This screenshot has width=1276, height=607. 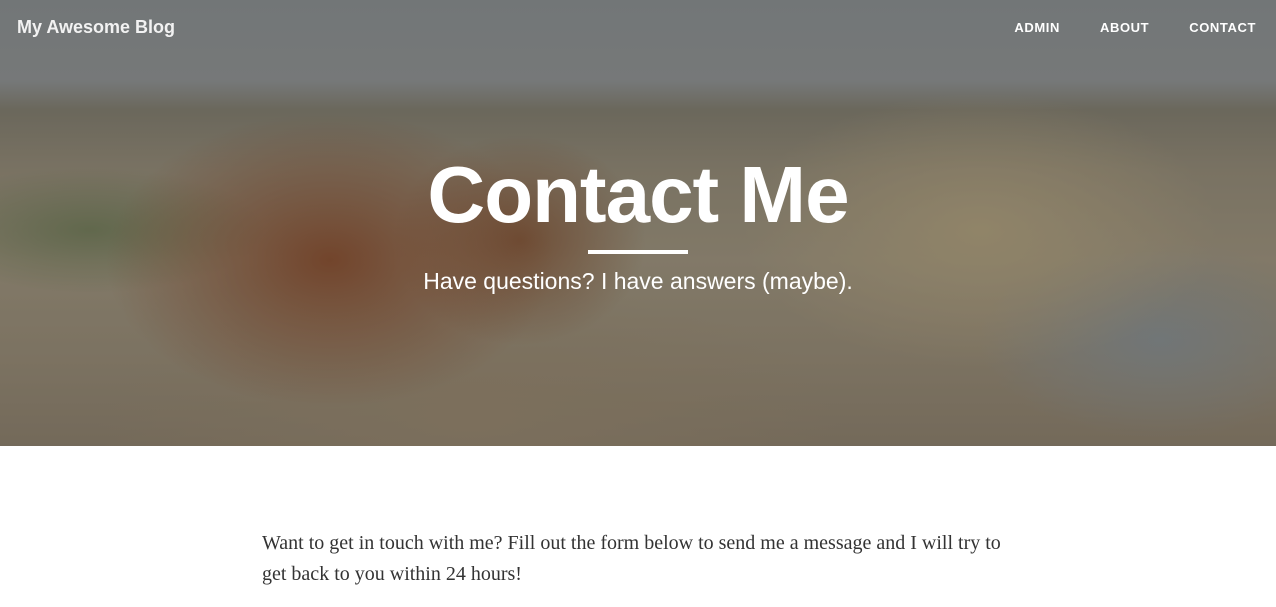 What do you see at coordinates (638, 194) in the screenshot?
I see `page-title: Contact Me` at bounding box center [638, 194].